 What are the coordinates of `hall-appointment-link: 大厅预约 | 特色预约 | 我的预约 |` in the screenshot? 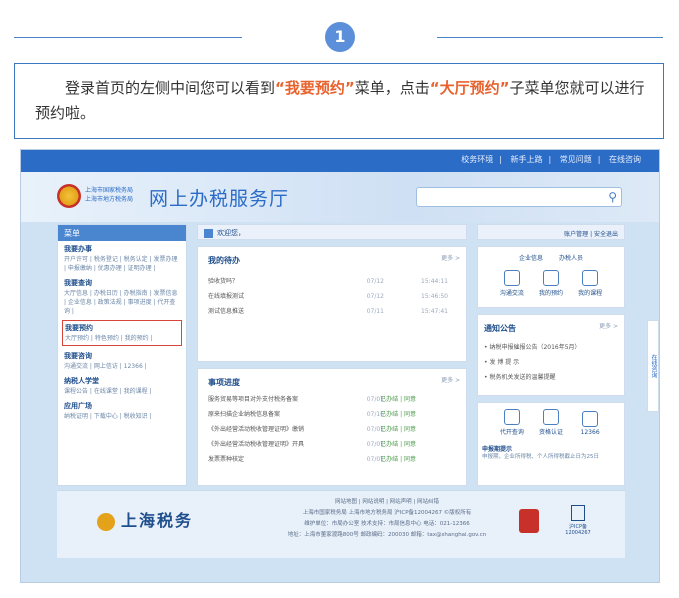 It's located at (122, 338).